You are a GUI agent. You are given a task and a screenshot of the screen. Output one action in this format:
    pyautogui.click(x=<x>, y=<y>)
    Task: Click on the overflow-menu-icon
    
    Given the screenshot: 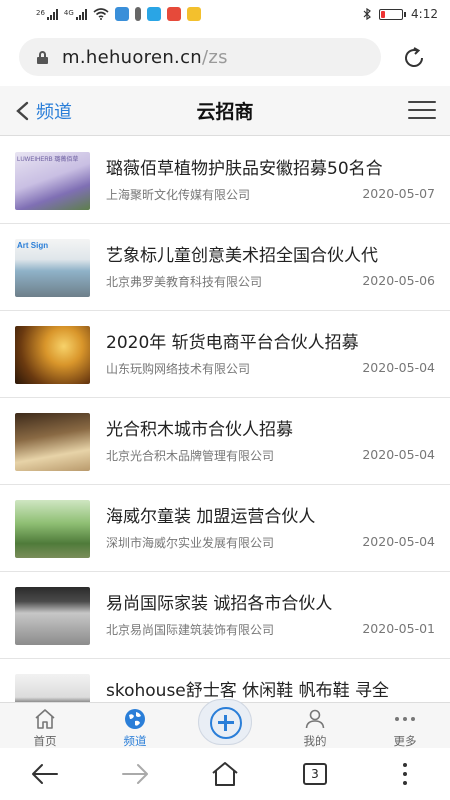 What is the action you would take?
    pyautogui.click(x=405, y=774)
    